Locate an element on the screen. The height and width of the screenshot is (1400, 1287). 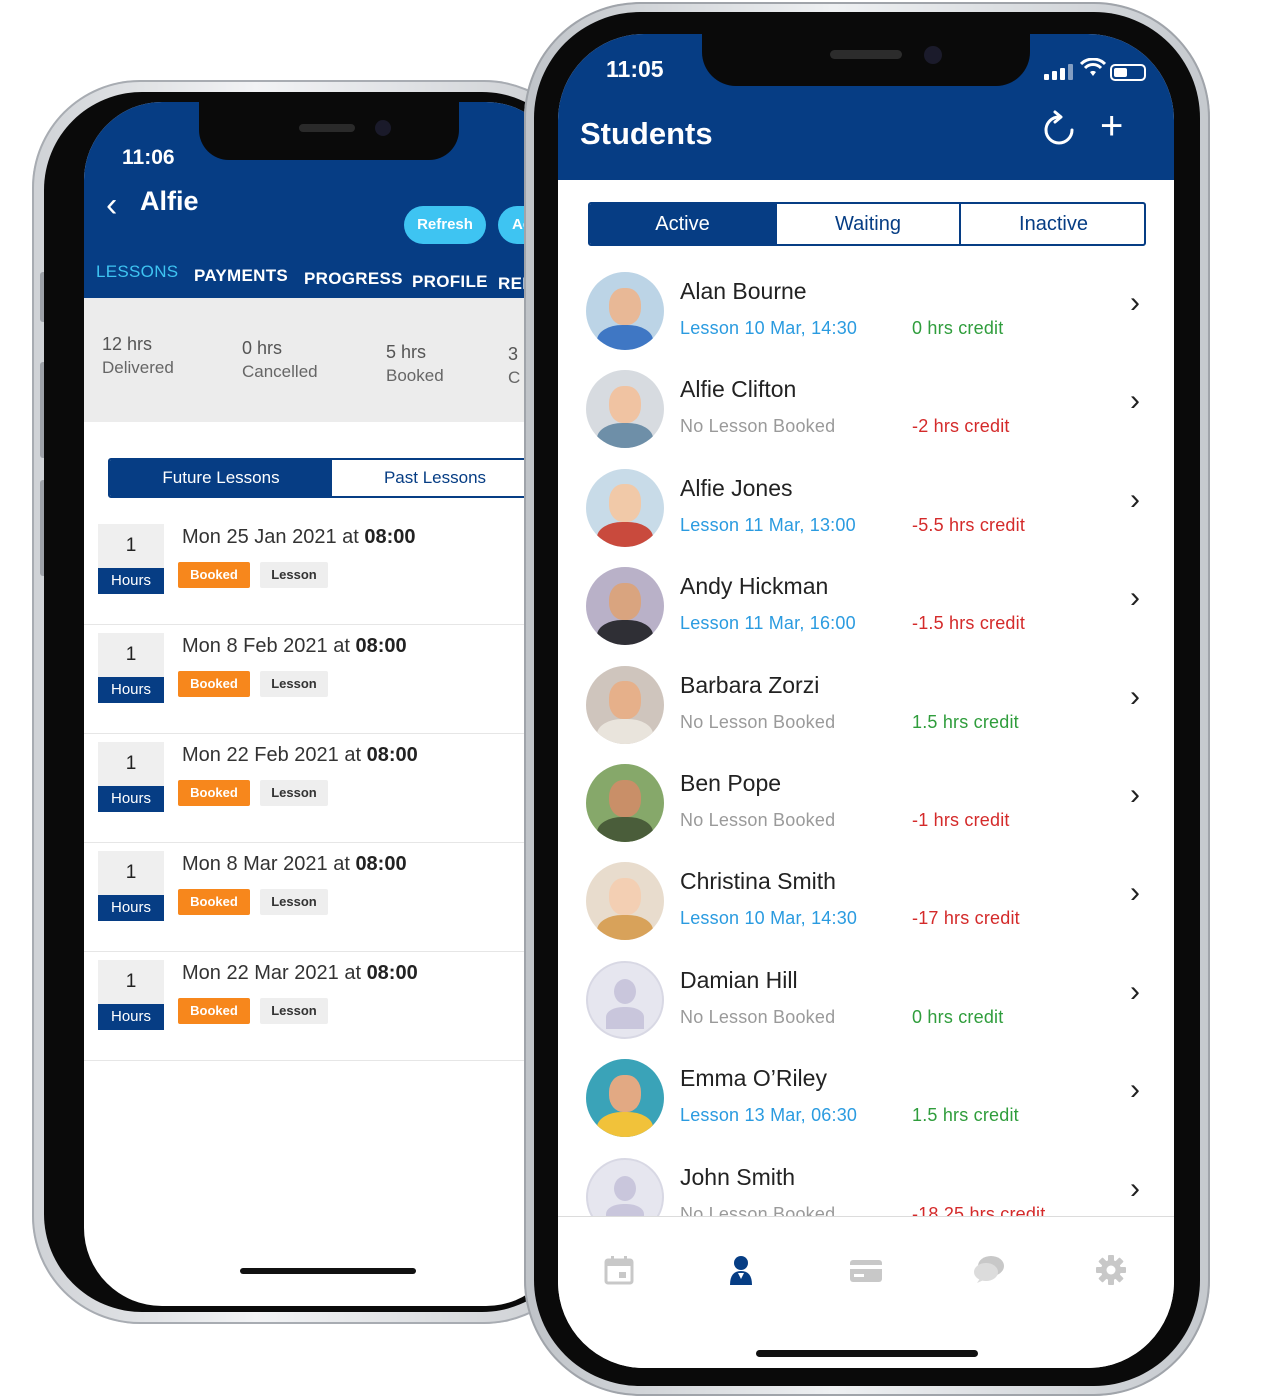
lesson-date: Mon 25 Jan 2021 at is located at coordinates (270, 537).